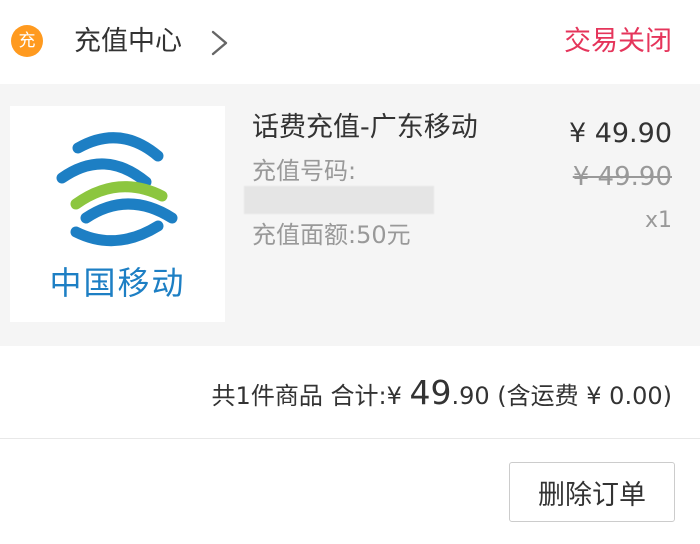 The image size is (700, 544). I want to click on total-currency: ¥, so click(394, 396).